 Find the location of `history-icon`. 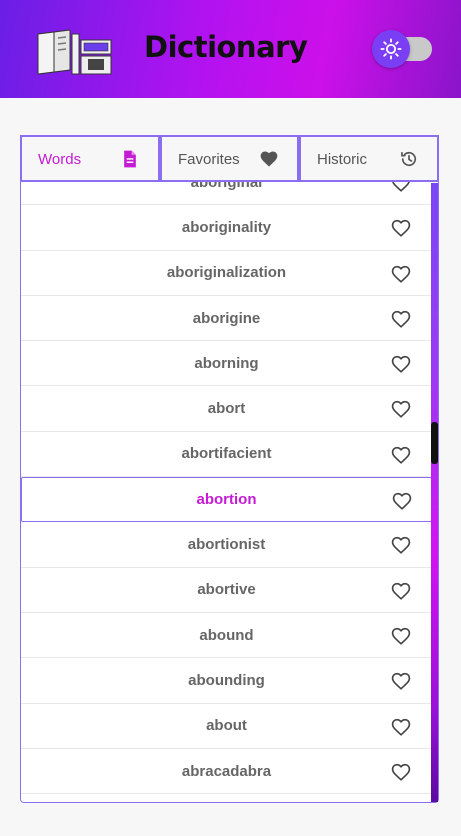

history-icon is located at coordinates (409, 159).